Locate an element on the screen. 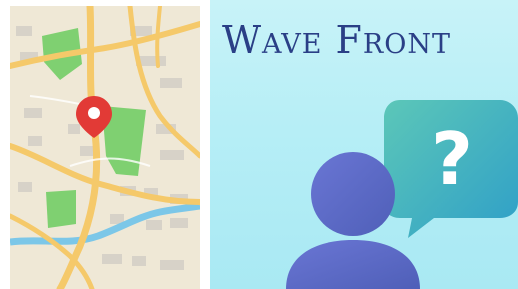 The image size is (518, 289). park-area is located at coordinates (61, 209).